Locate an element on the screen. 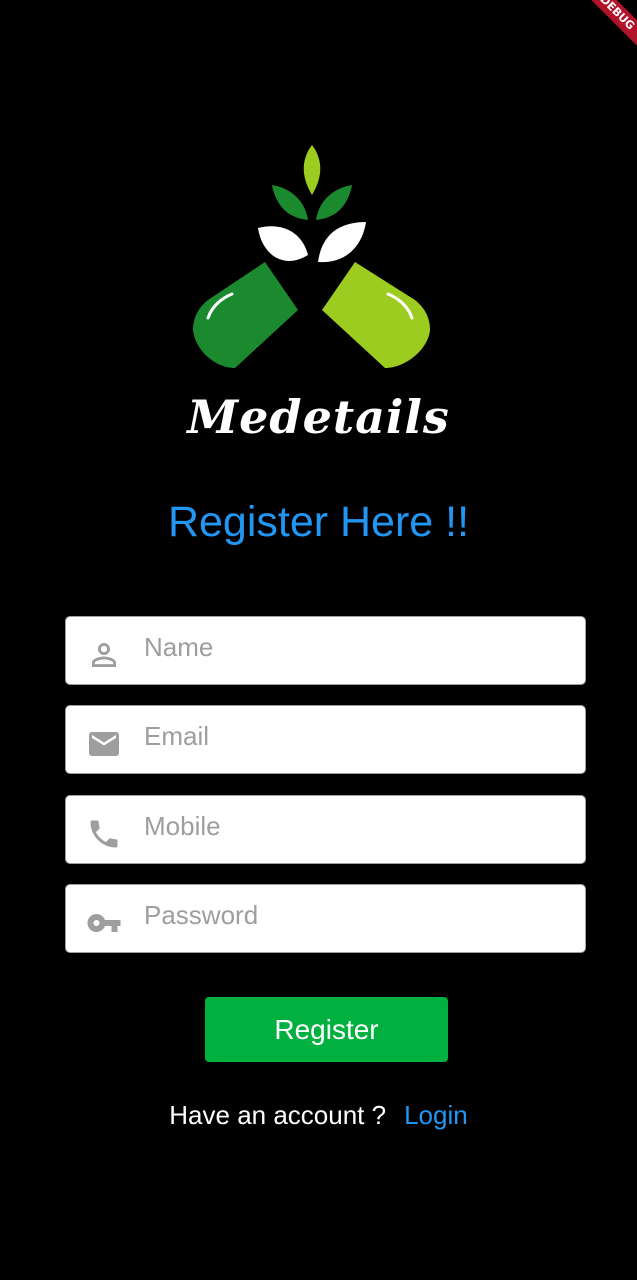 The height and width of the screenshot is (1280, 637). debug-banner-label: DEBUG is located at coordinates (607, 30).